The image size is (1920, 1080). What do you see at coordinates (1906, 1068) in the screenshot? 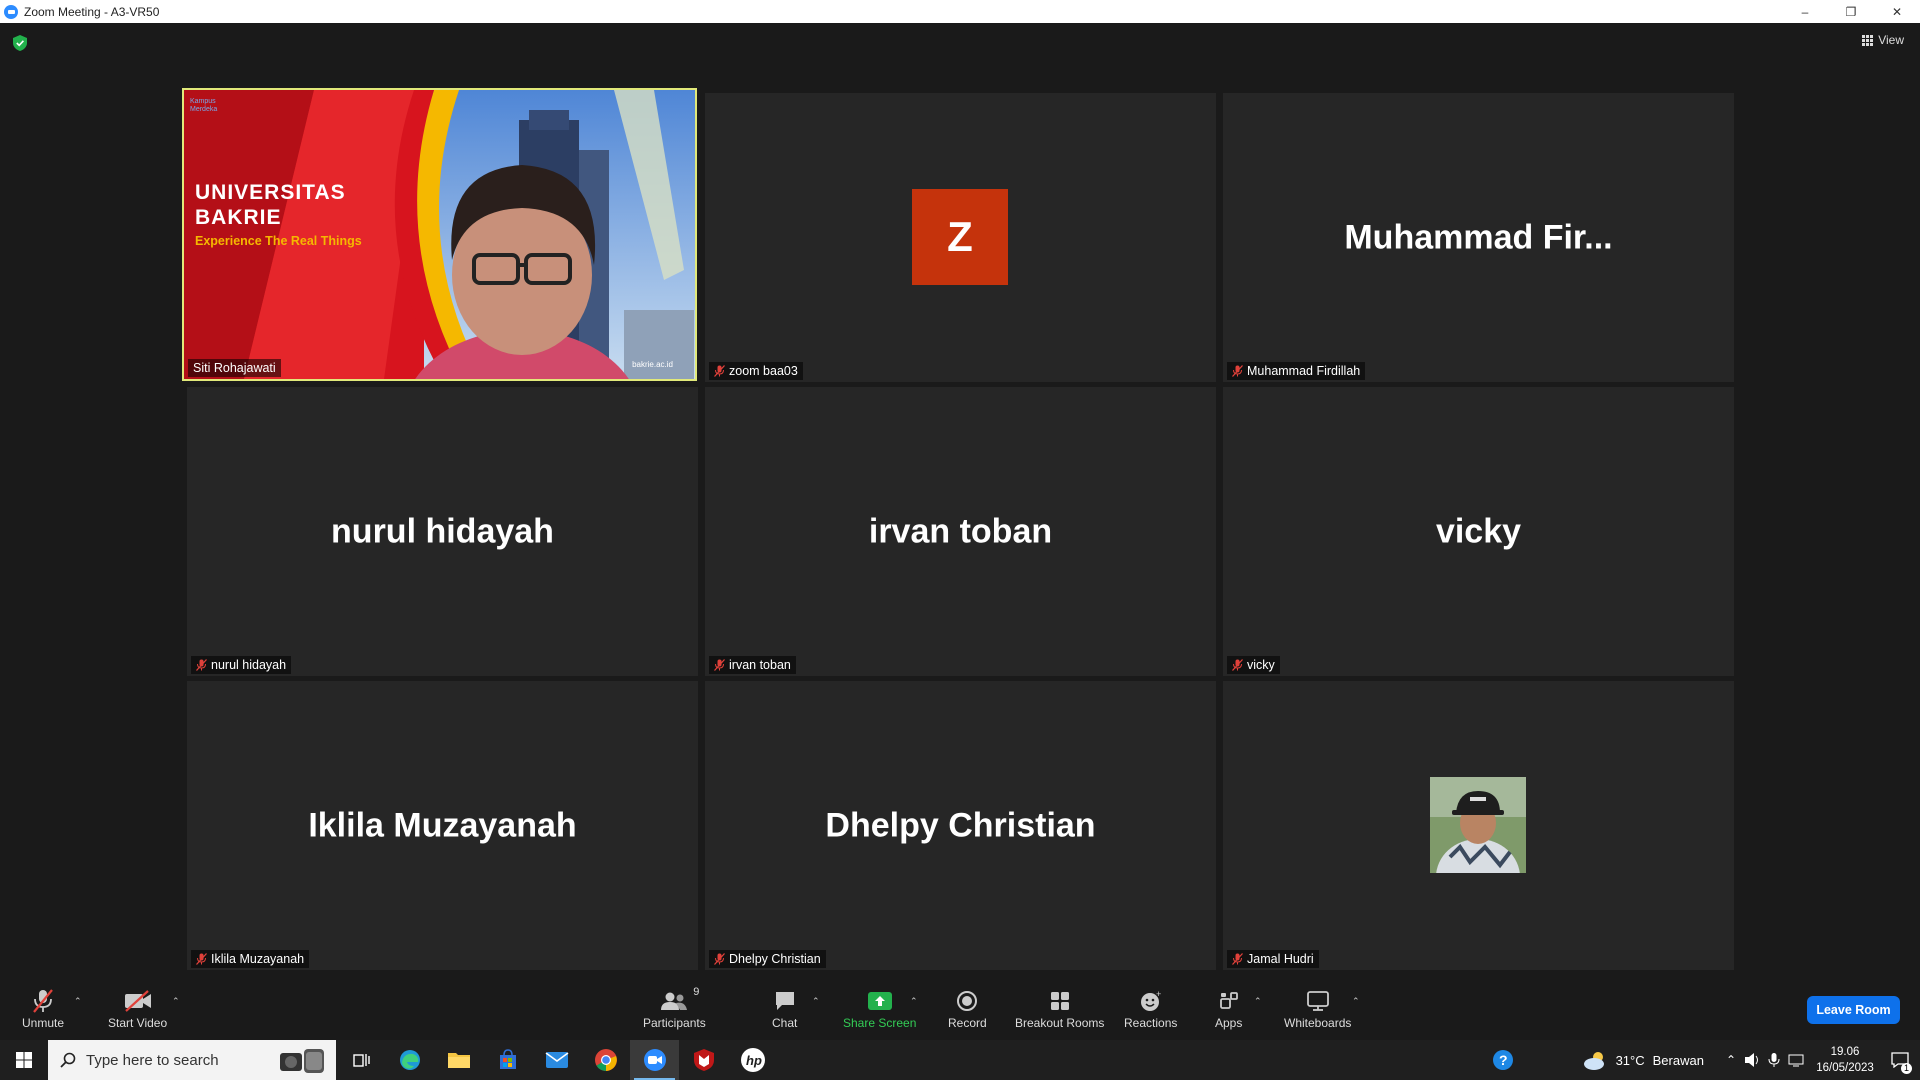
I see `notification-count: 1` at bounding box center [1906, 1068].